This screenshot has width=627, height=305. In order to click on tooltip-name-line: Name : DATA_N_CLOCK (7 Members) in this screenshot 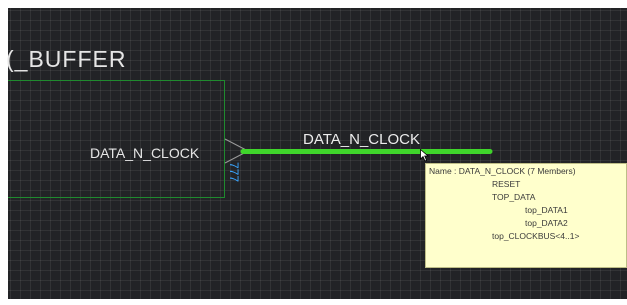, I will do `click(502, 171)`.